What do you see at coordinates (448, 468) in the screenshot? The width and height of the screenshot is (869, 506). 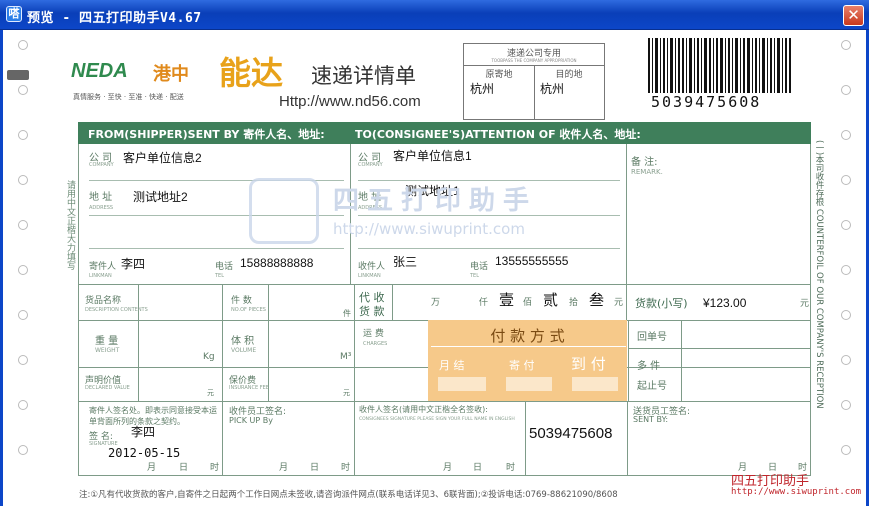 I see `consignee-month: 月` at bounding box center [448, 468].